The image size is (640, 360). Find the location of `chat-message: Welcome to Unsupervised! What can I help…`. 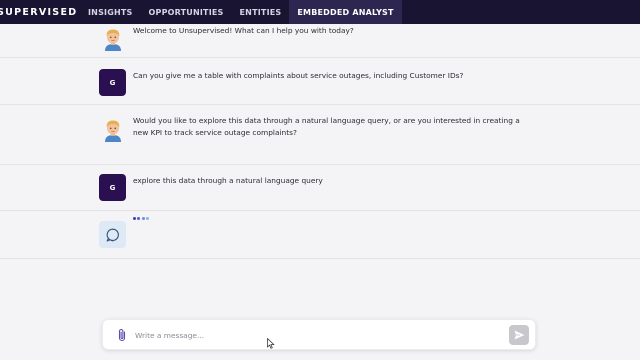

chat-message: Welcome to Unsupervised! What can I help… is located at coordinates (320, 41).